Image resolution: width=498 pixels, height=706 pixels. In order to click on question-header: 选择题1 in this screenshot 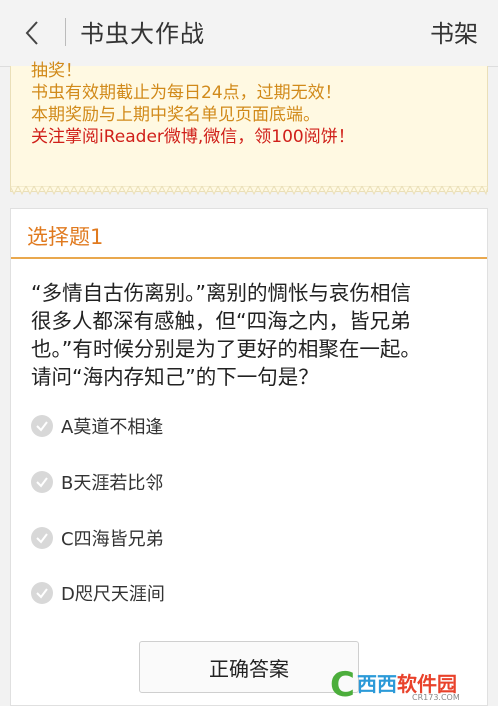, I will do `click(249, 234)`.